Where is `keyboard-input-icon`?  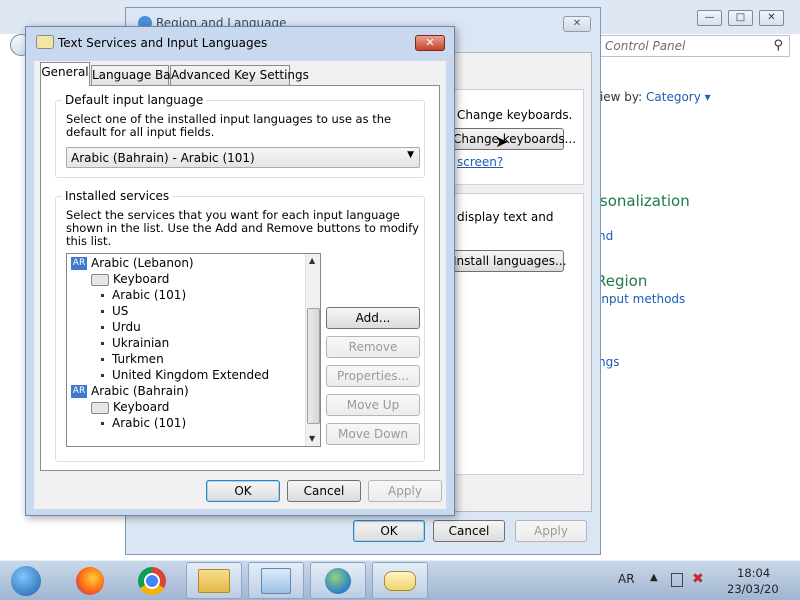 keyboard-input-icon is located at coordinates (400, 580).